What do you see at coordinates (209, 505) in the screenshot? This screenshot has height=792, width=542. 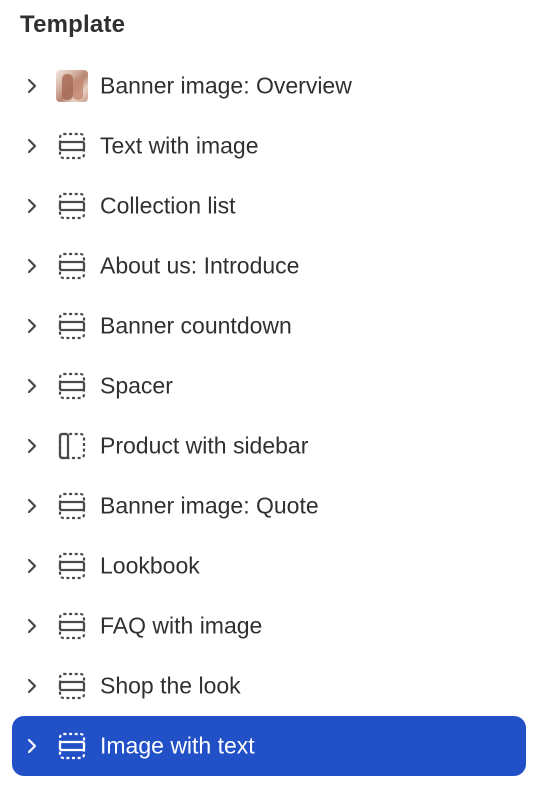 I see `section-item-label: Banner image: Quote` at bounding box center [209, 505].